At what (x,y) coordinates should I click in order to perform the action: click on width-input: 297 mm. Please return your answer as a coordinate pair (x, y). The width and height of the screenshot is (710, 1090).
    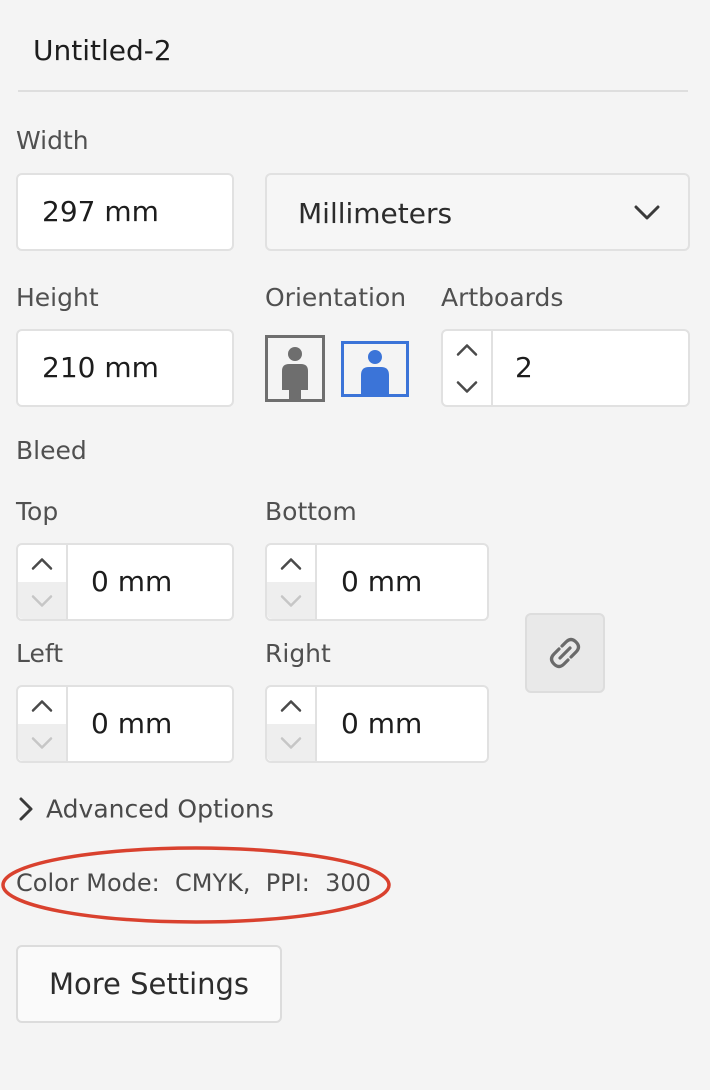
    Looking at the image, I should click on (125, 212).